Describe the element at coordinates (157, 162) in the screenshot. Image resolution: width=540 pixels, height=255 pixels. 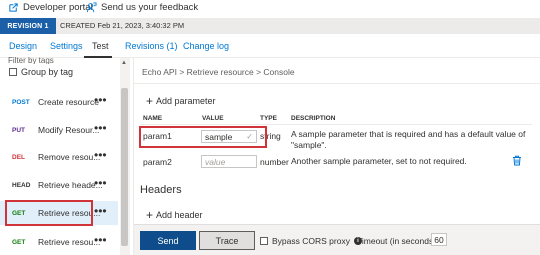
I see `param-name: param2` at that location.